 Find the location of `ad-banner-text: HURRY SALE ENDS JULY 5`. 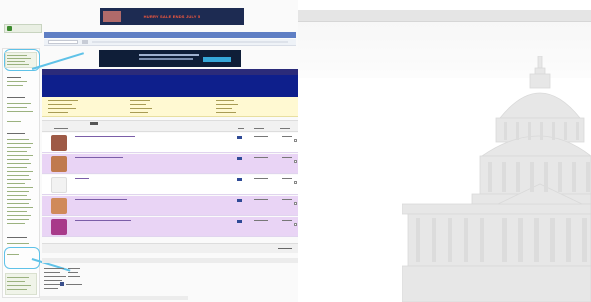

ad-banner-text: HURRY SALE ENDS JULY 5 is located at coordinates (172, 16).